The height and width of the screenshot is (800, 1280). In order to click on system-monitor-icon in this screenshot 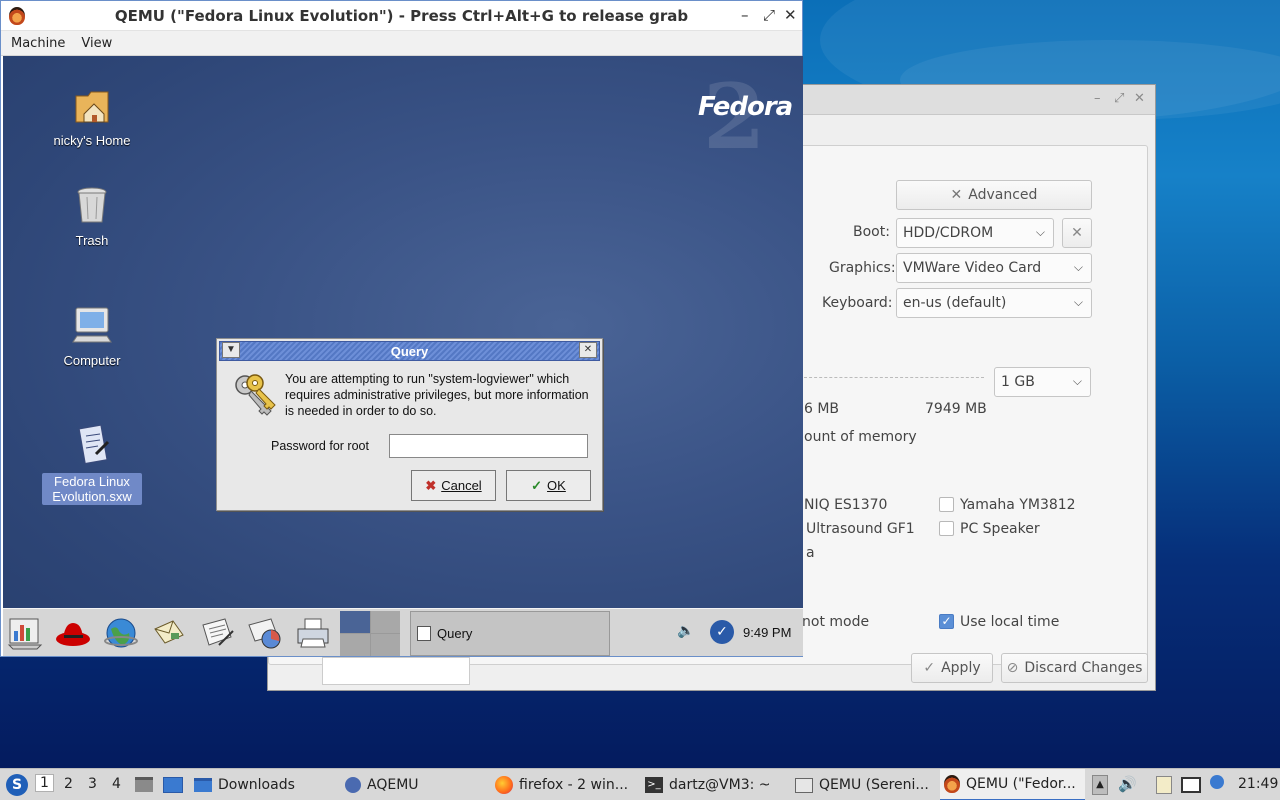, I will do `click(25, 633)`.